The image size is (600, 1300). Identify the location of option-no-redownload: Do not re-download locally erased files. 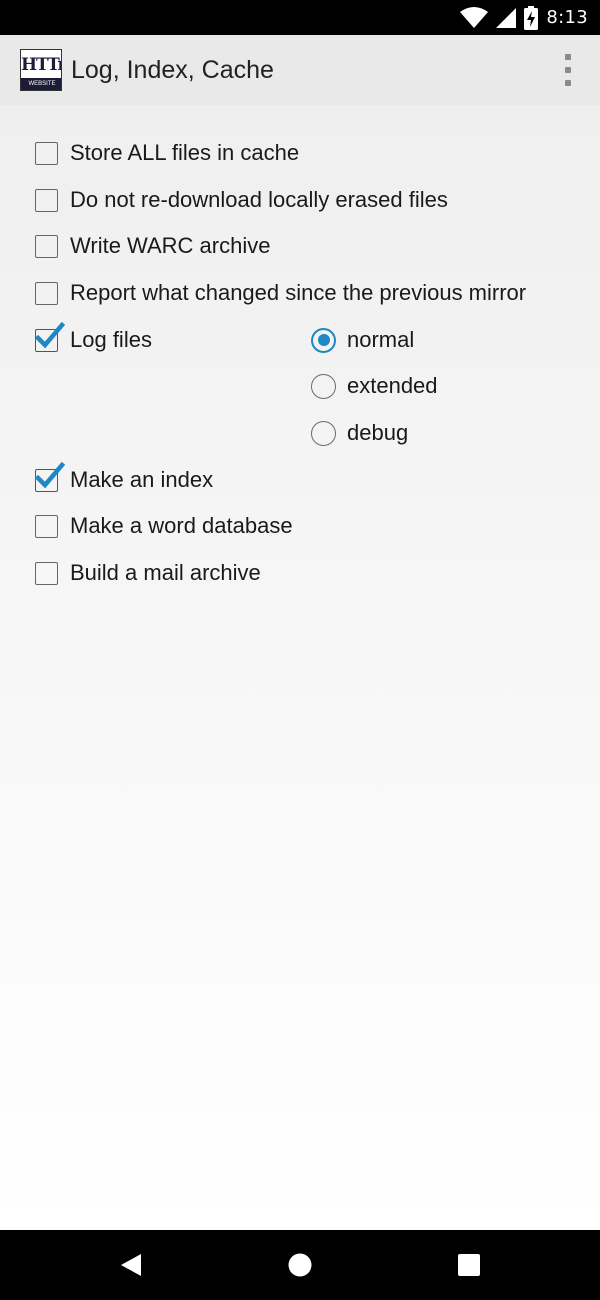
(241, 200).